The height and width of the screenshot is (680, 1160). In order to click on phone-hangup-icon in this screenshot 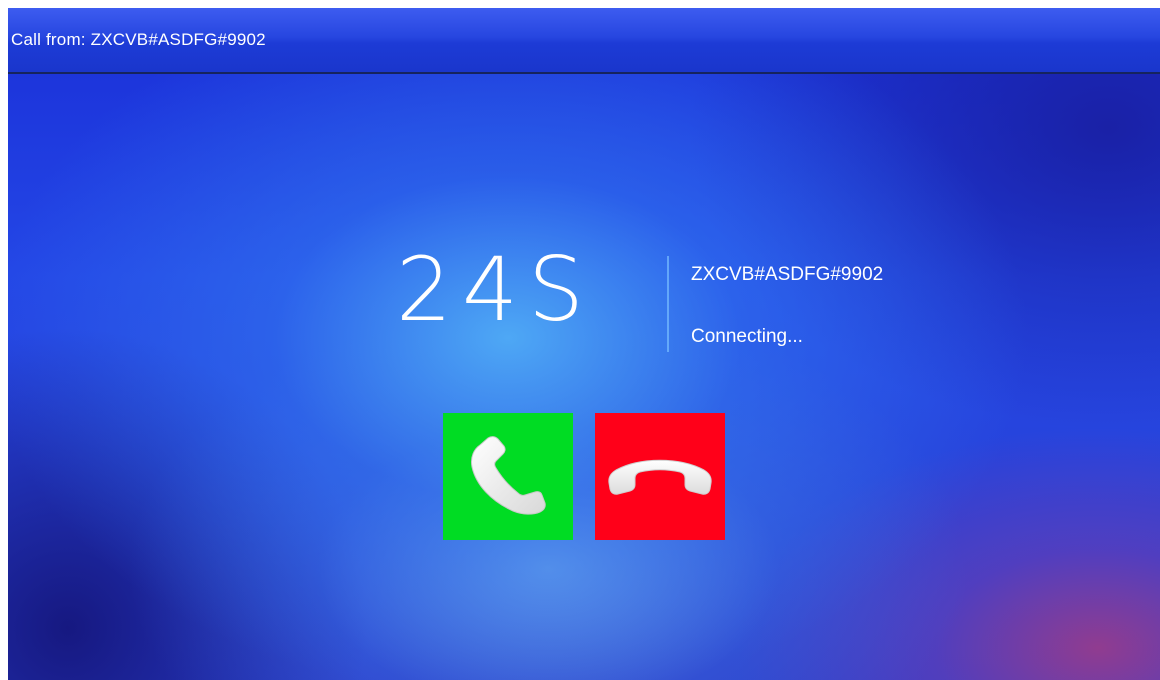, I will do `click(660, 477)`.